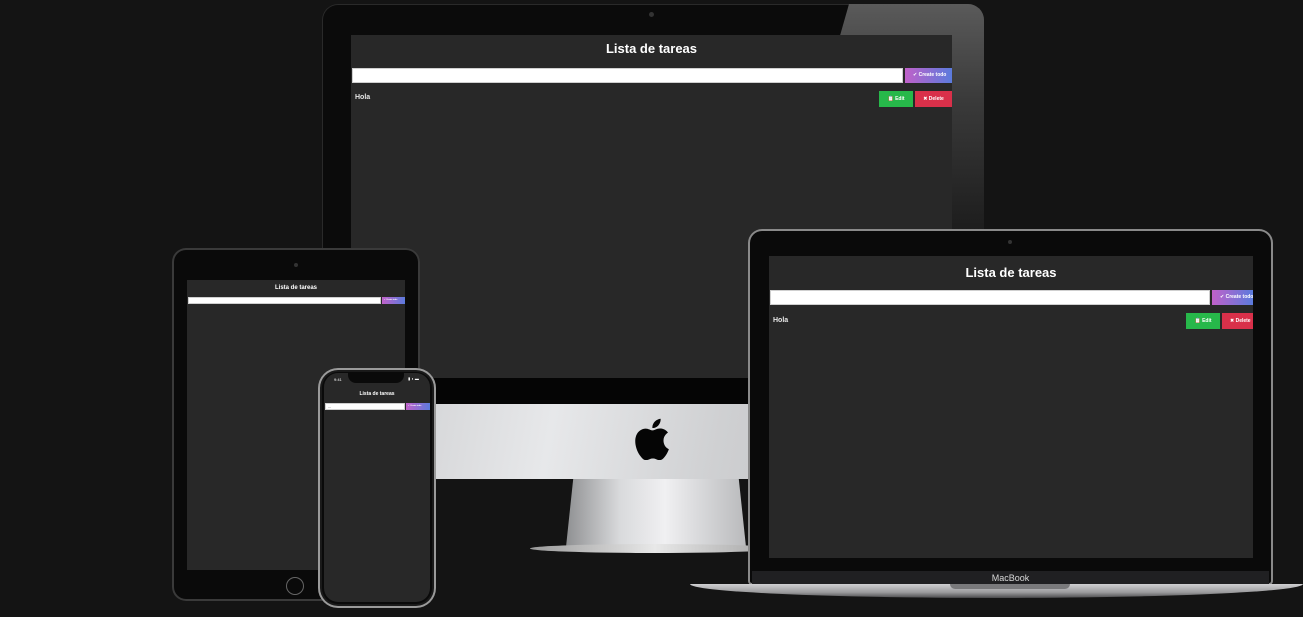 Image resolution: width=1303 pixels, height=617 pixels. I want to click on phone-create-todo-button: ✔ Create todo, so click(418, 406).